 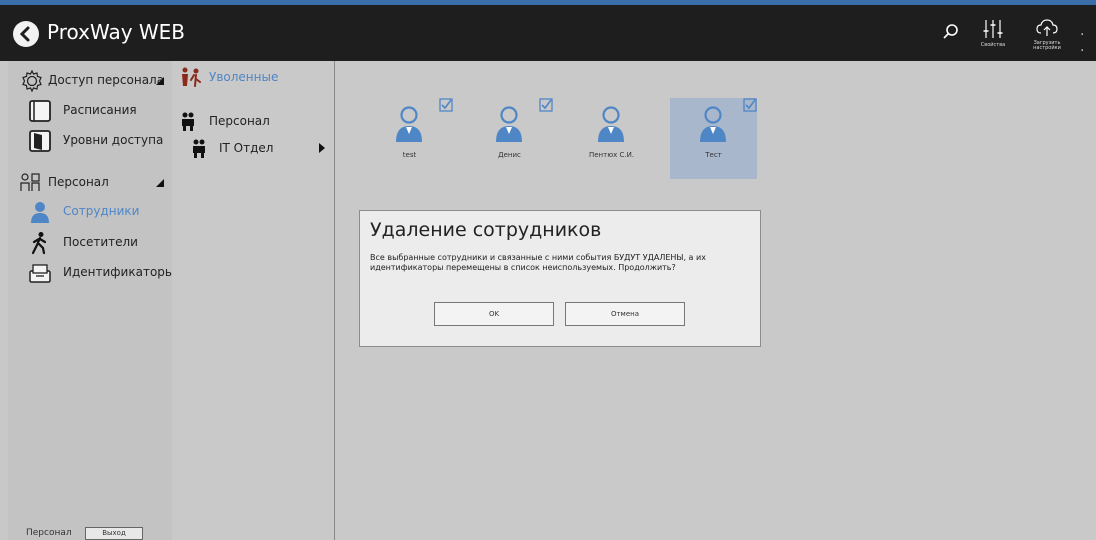 What do you see at coordinates (113, 140) in the screenshot?
I see `sidebar-item-label: Уровни доступа` at bounding box center [113, 140].